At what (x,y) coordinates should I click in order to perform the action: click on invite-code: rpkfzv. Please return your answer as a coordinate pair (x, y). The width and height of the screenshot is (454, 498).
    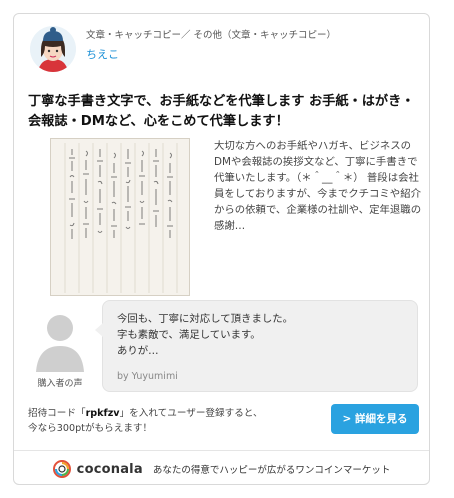
    Looking at the image, I should click on (102, 413).